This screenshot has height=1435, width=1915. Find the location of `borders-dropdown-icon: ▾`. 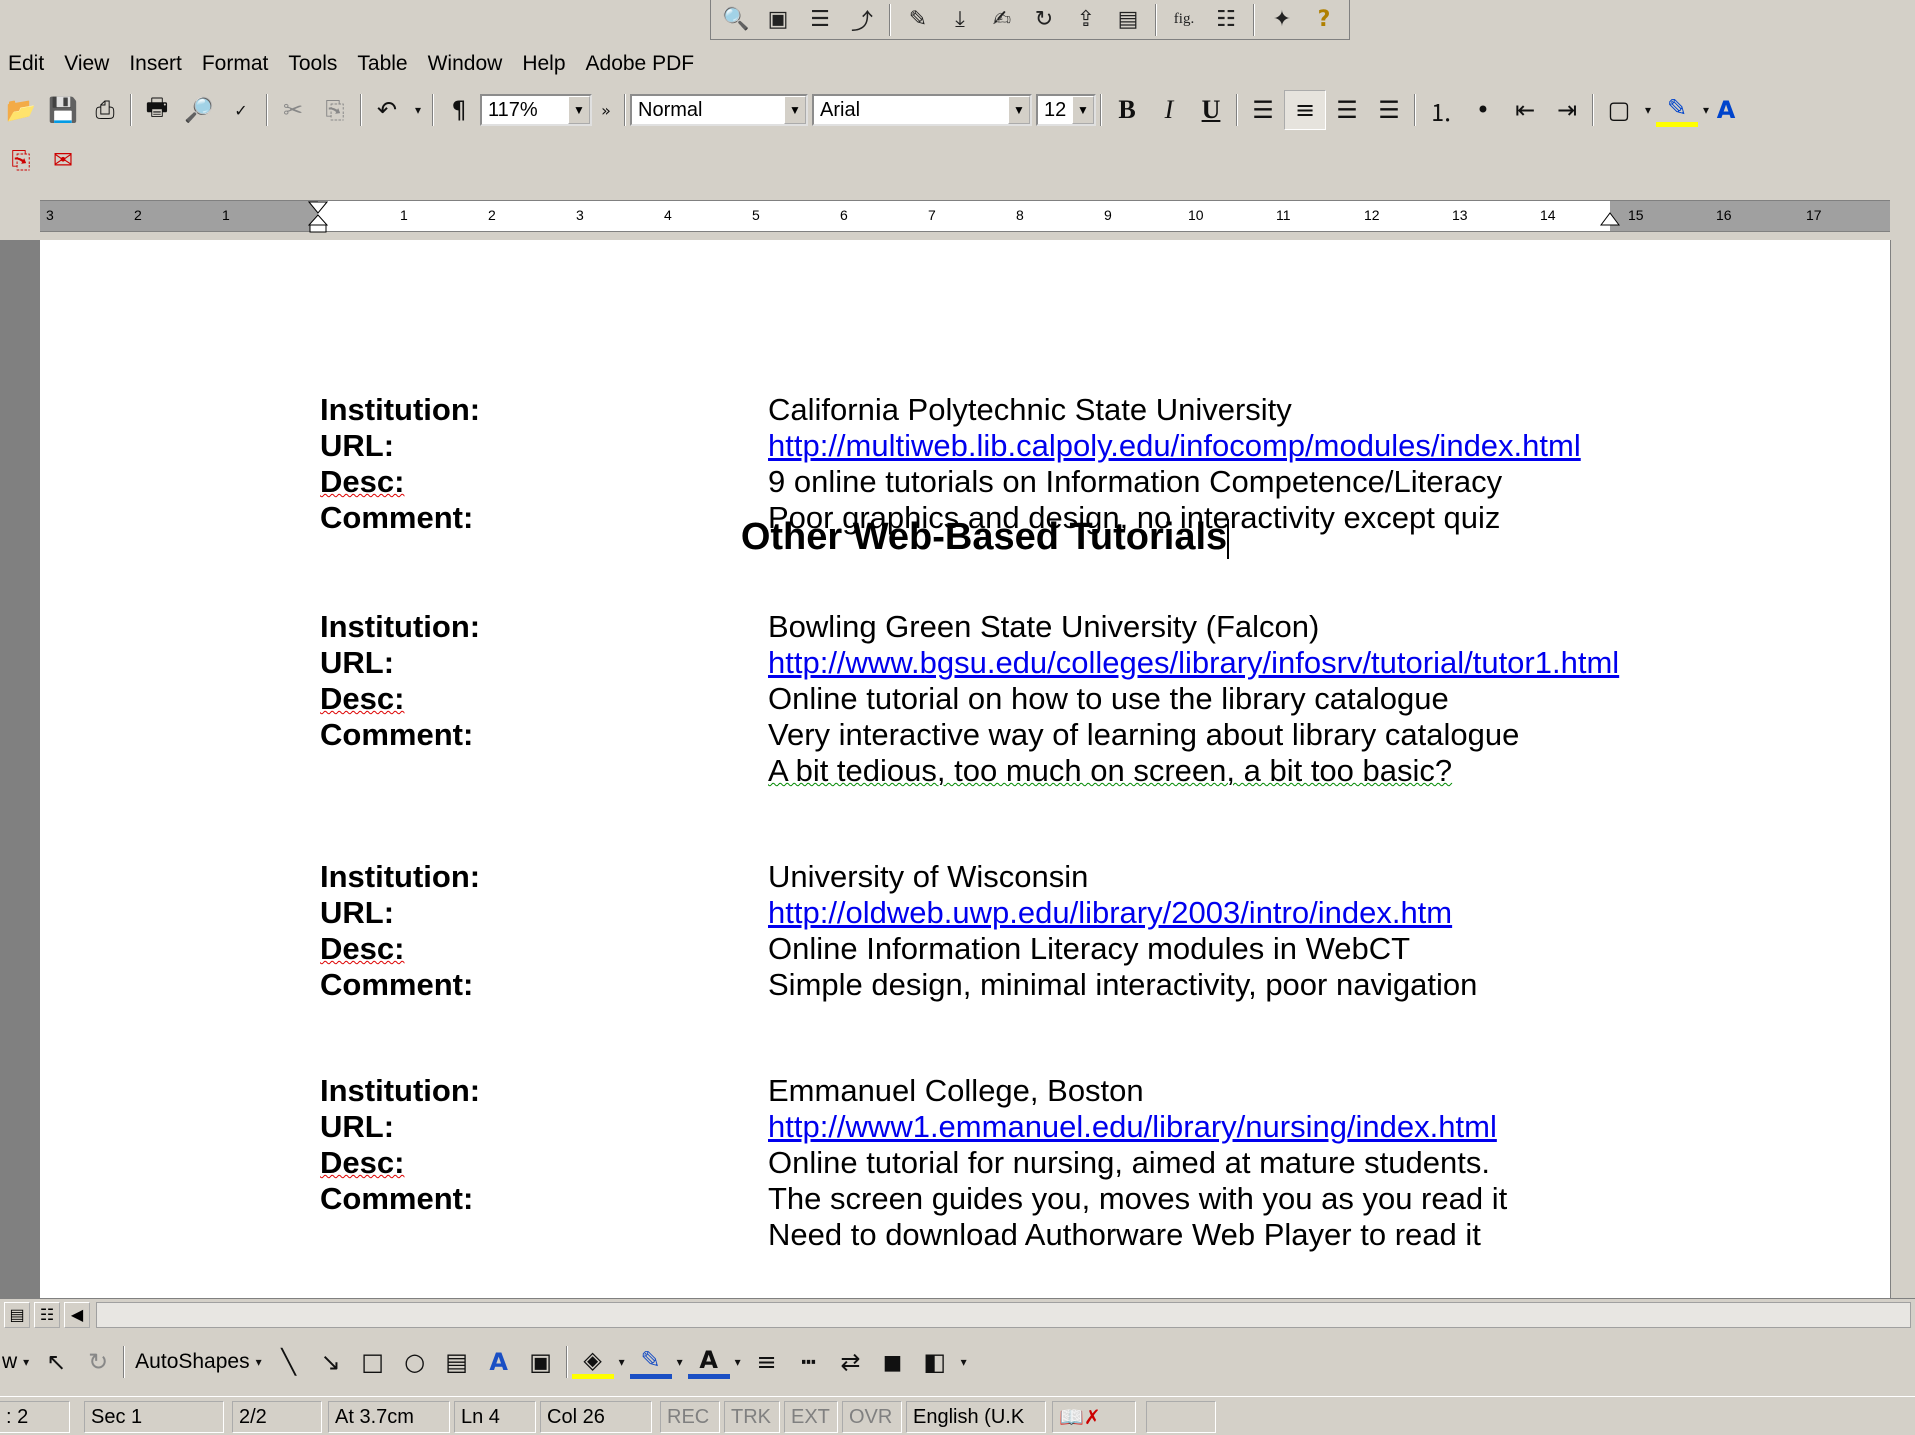

borders-dropdown-icon: ▾ is located at coordinates (1648, 110).